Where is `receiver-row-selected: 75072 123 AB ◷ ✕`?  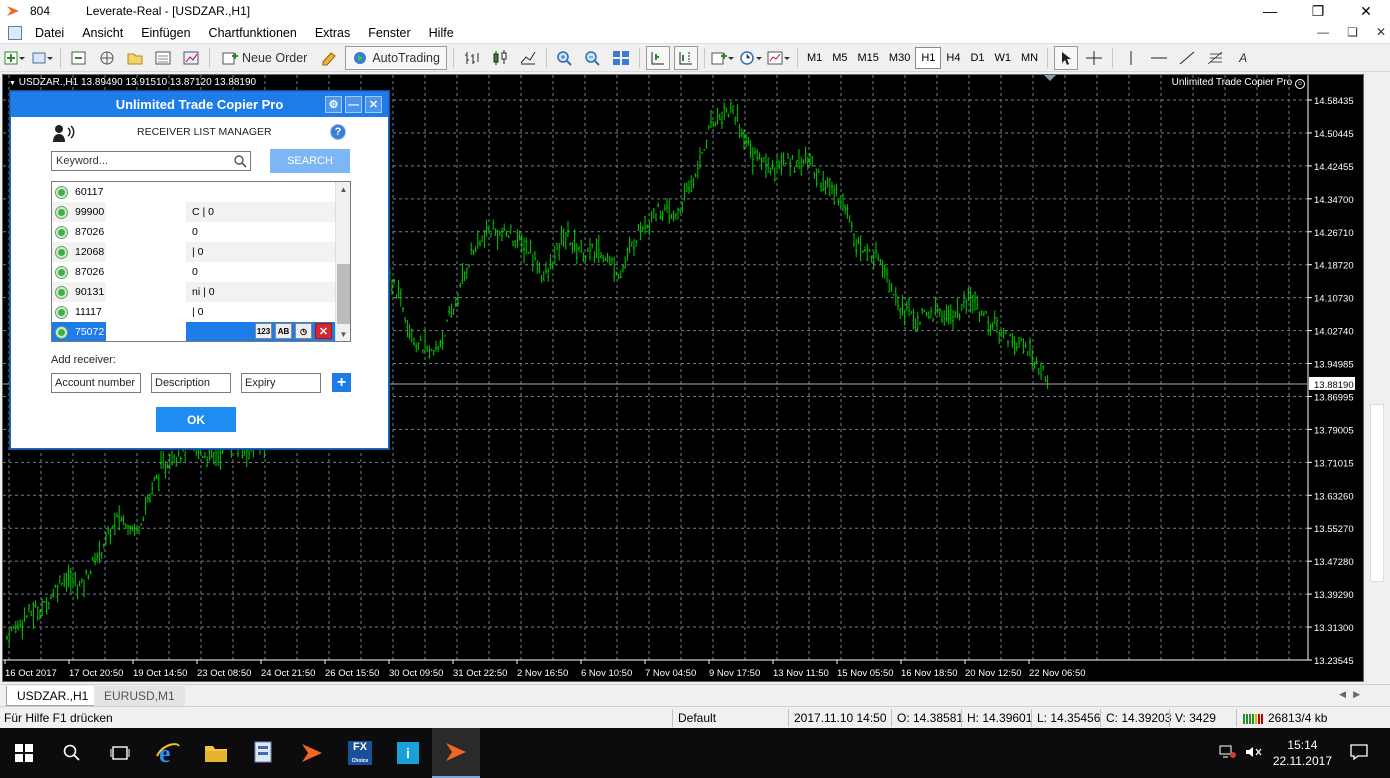
receiver-row-selected: 75072 123 AB ◷ ✕ is located at coordinates (194, 331).